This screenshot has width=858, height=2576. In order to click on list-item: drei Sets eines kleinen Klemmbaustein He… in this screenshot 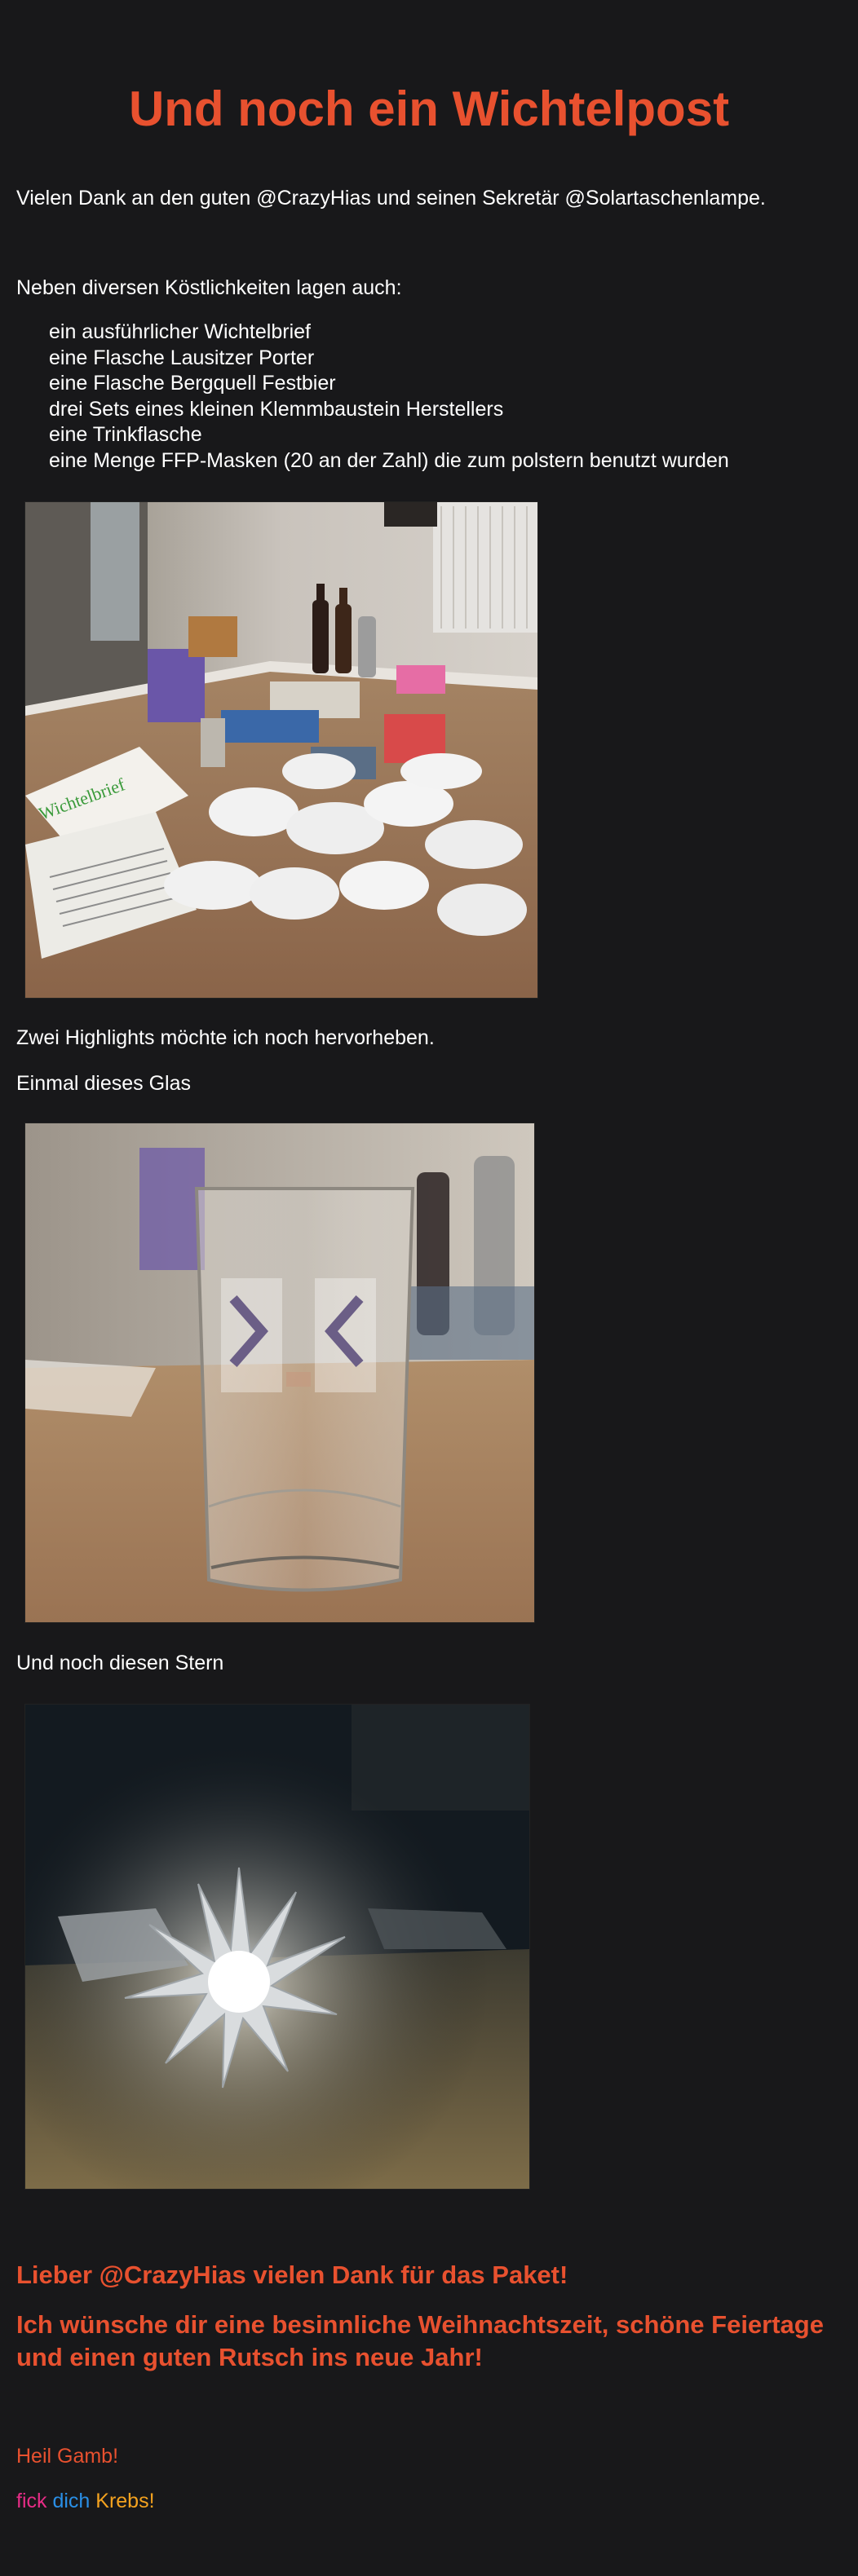, I will do `click(276, 409)`.